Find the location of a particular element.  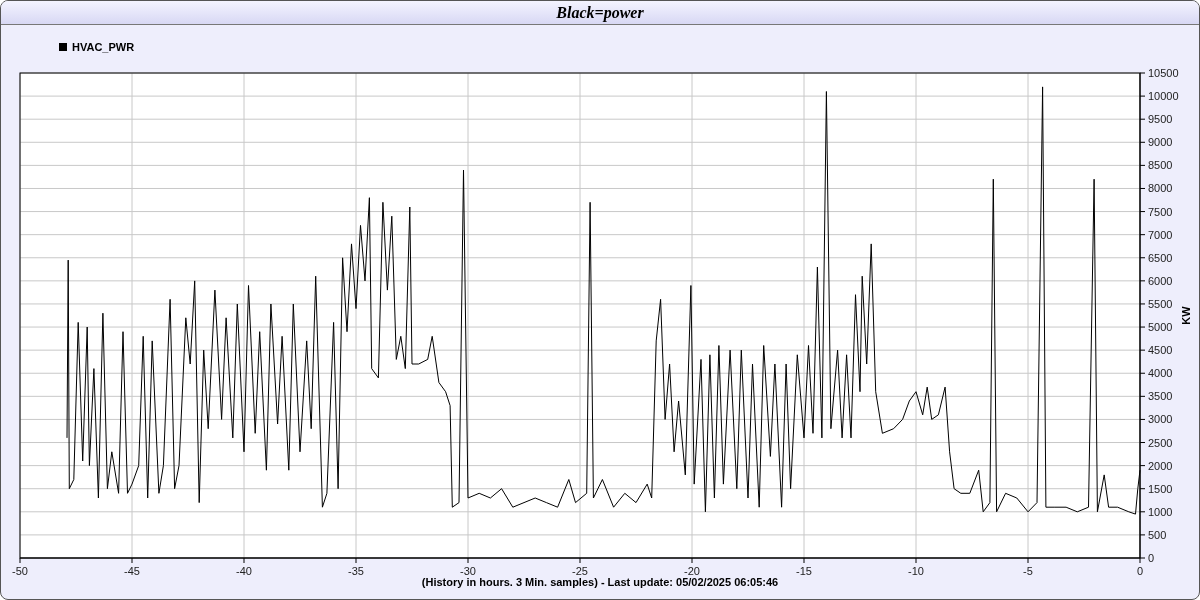

y-tick-label: 5000 is located at coordinates (1160, 327).